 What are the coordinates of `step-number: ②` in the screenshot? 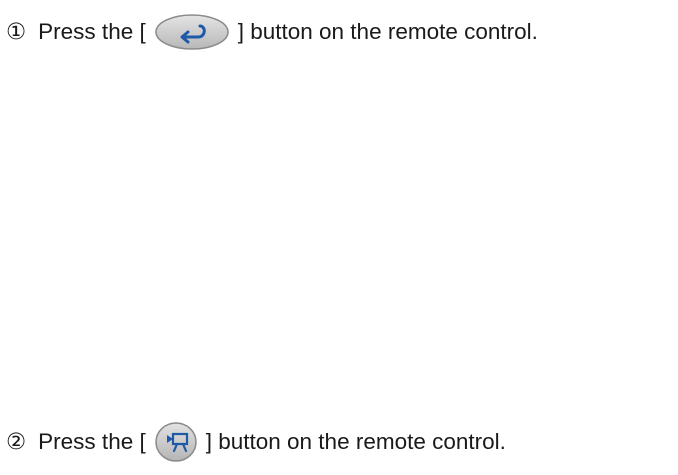 It's located at (16, 441).